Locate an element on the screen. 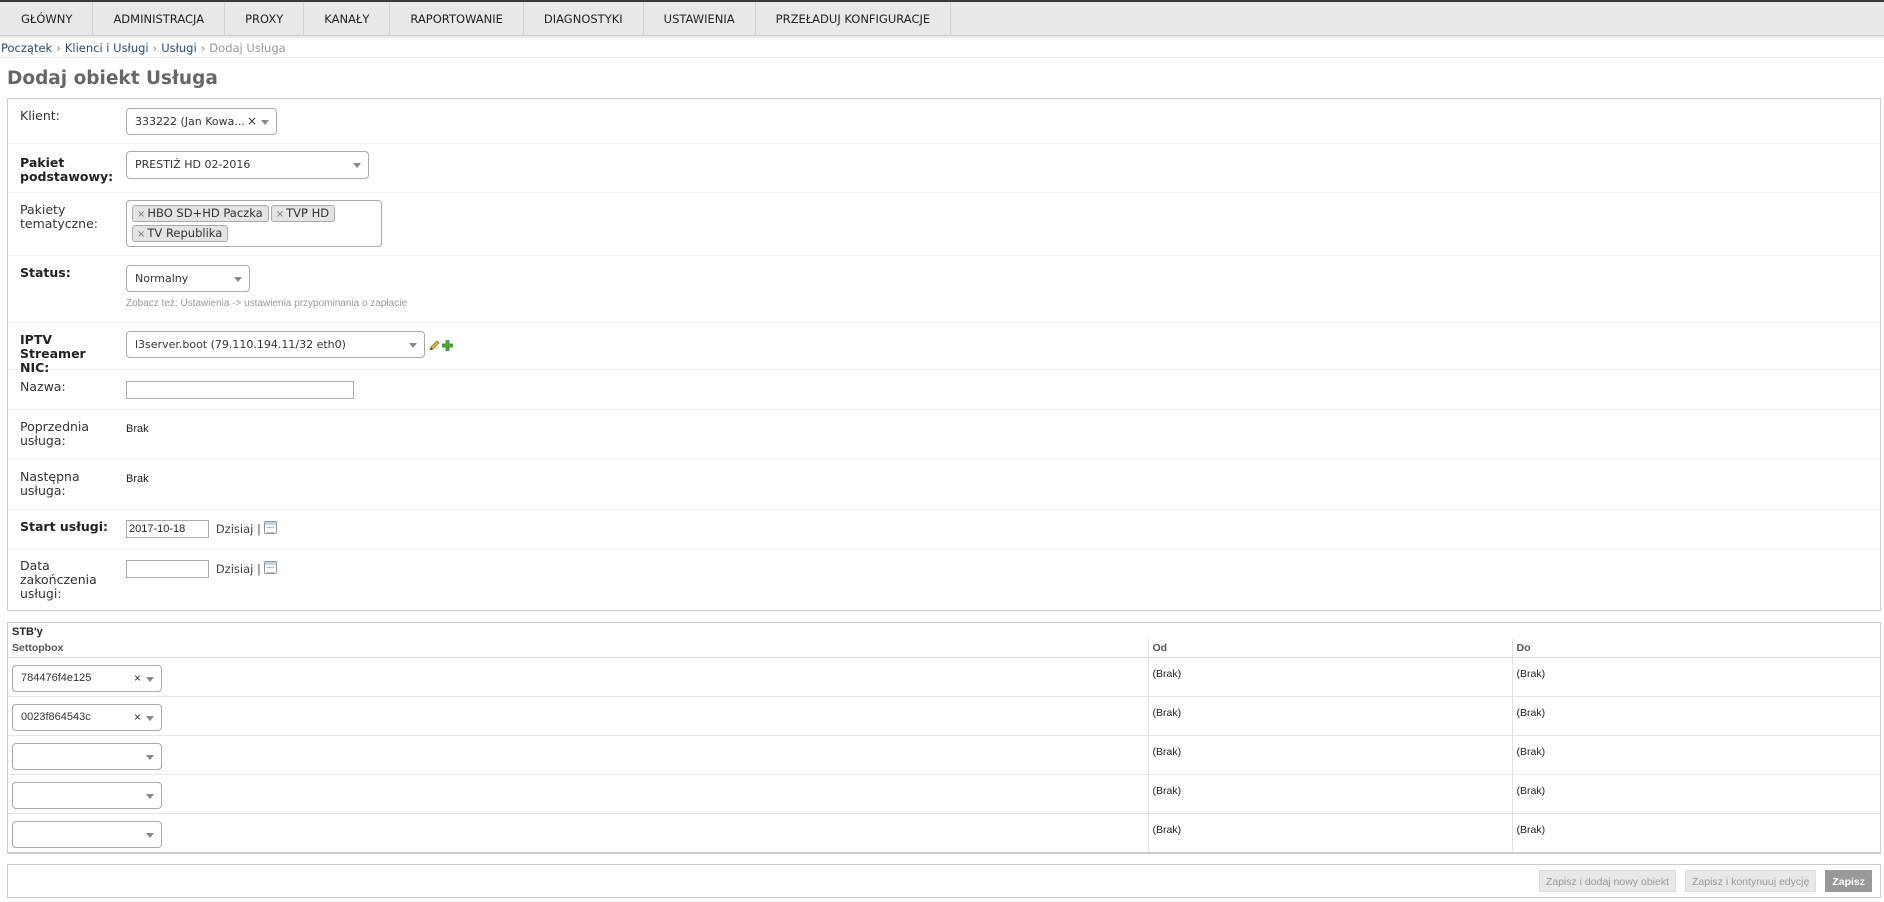 Image resolution: width=1884 pixels, height=902 pixels. settopbox-select: 784476f4e125 × is located at coordinates (87, 678).